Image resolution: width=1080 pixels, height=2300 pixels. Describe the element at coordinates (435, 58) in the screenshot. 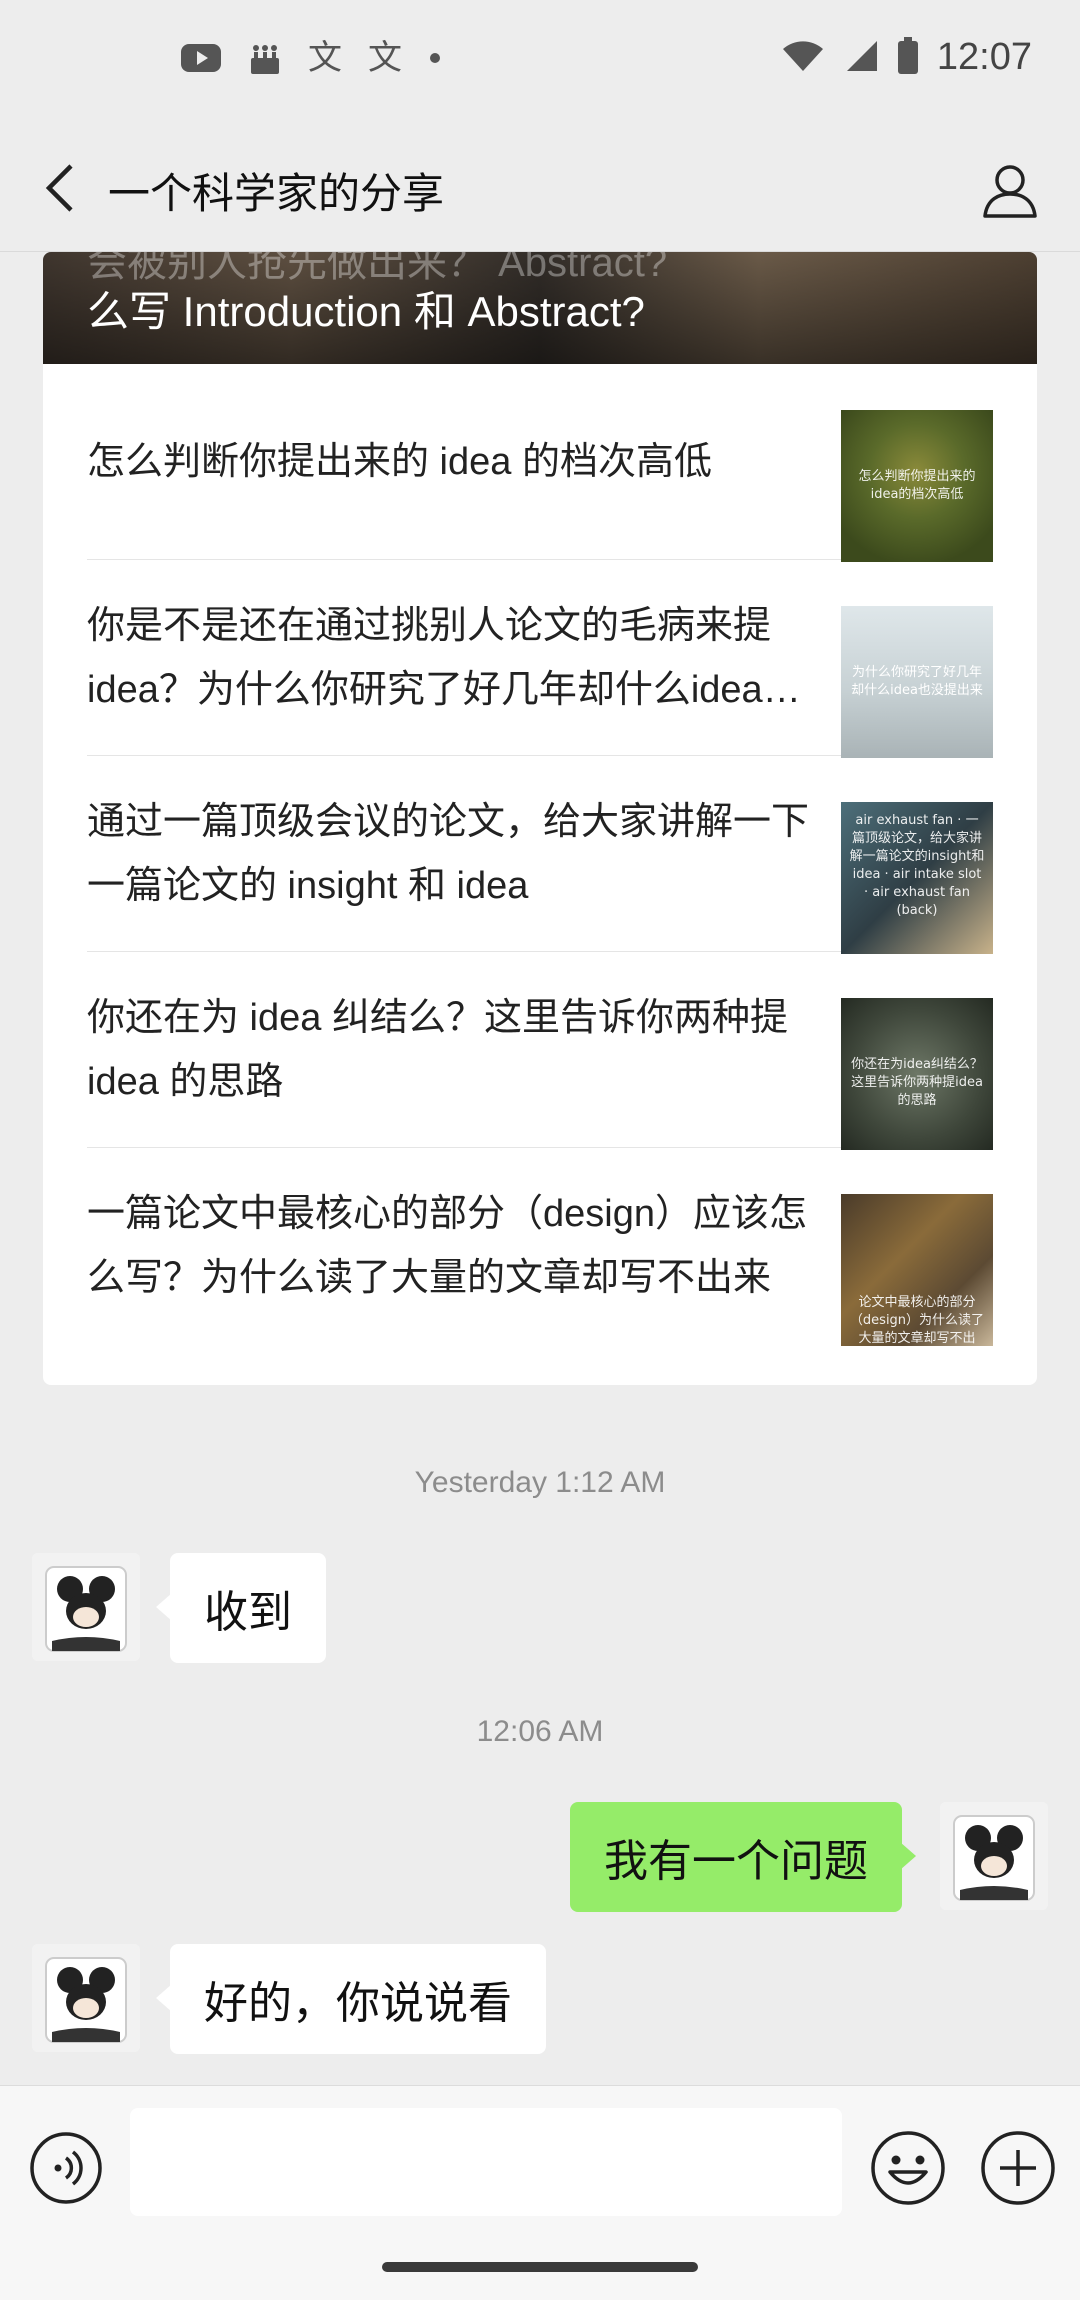

I see `dot-icon` at that location.